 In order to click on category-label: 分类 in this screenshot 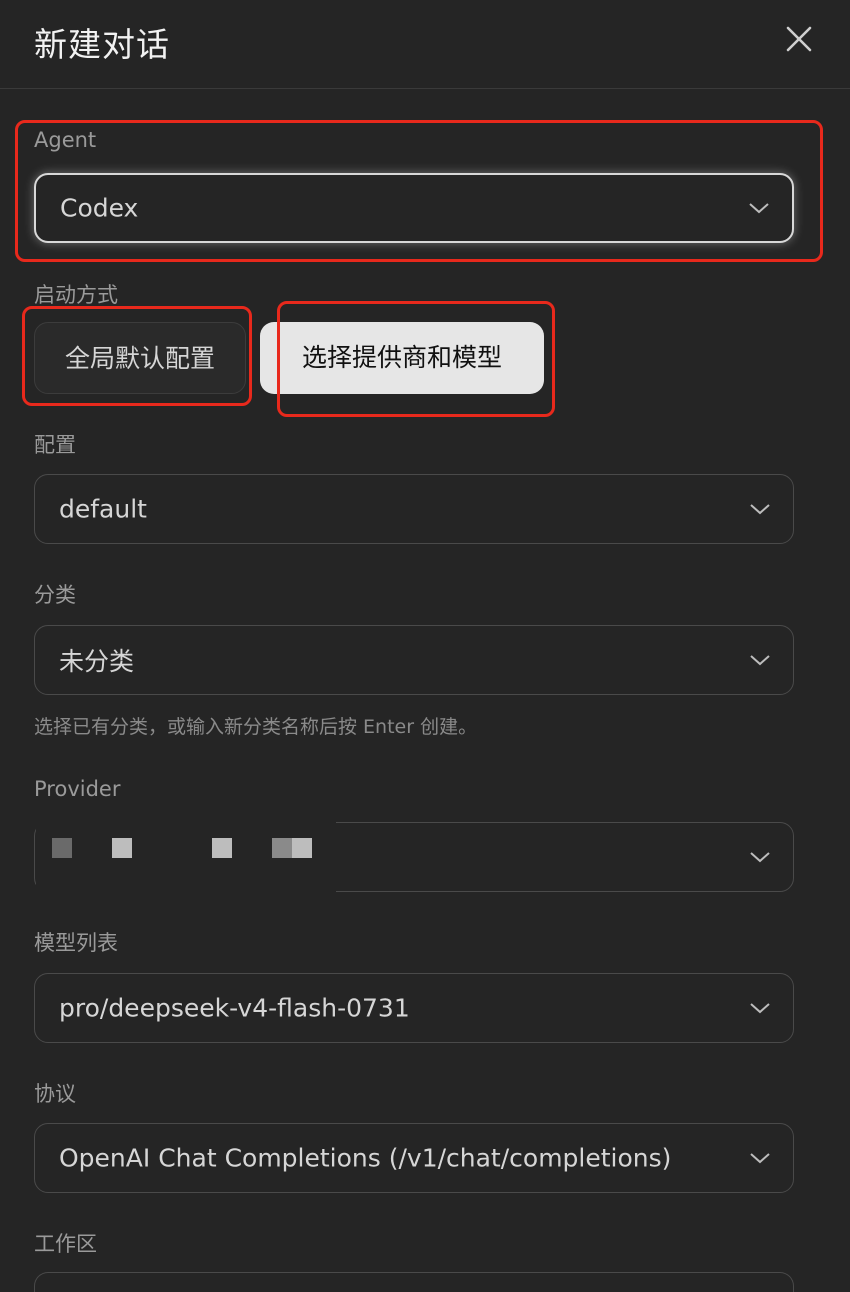, I will do `click(55, 595)`.